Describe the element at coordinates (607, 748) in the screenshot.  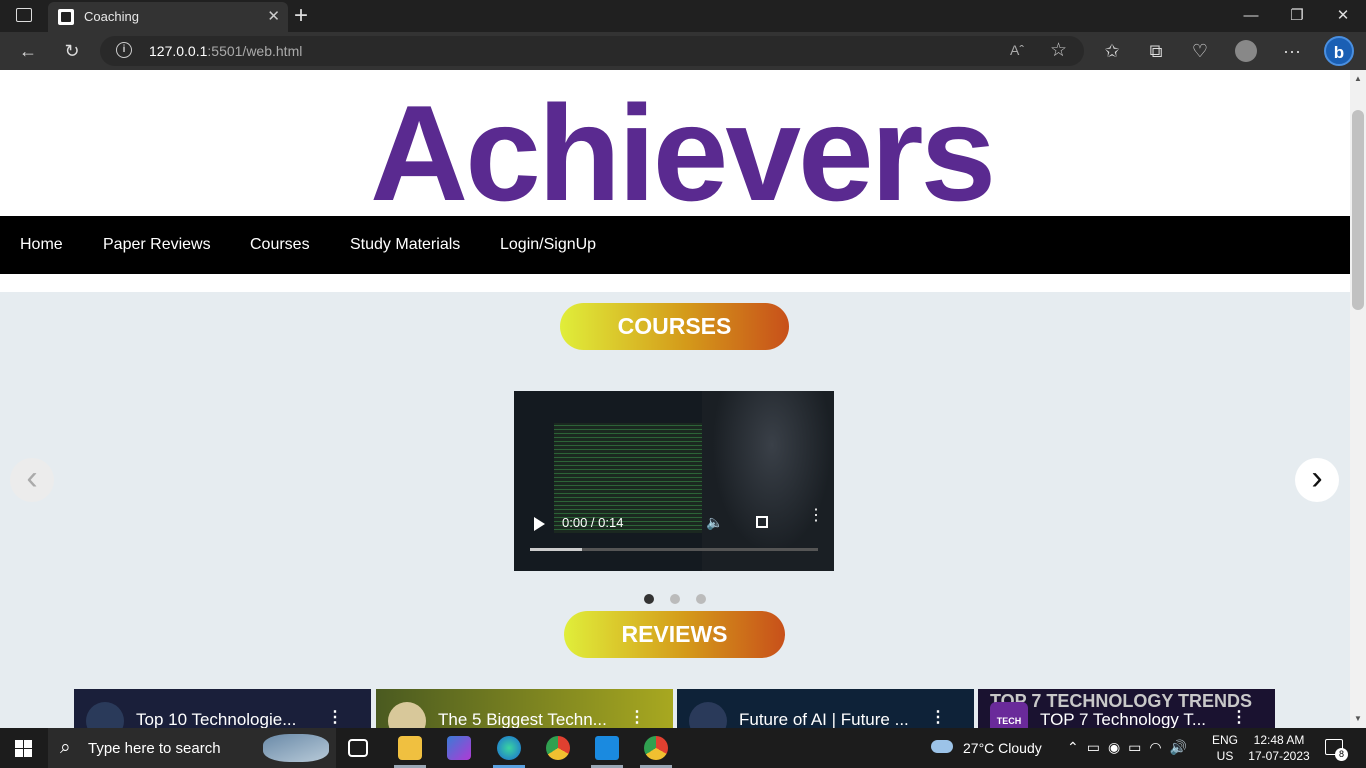
I see `vscode-icon` at that location.